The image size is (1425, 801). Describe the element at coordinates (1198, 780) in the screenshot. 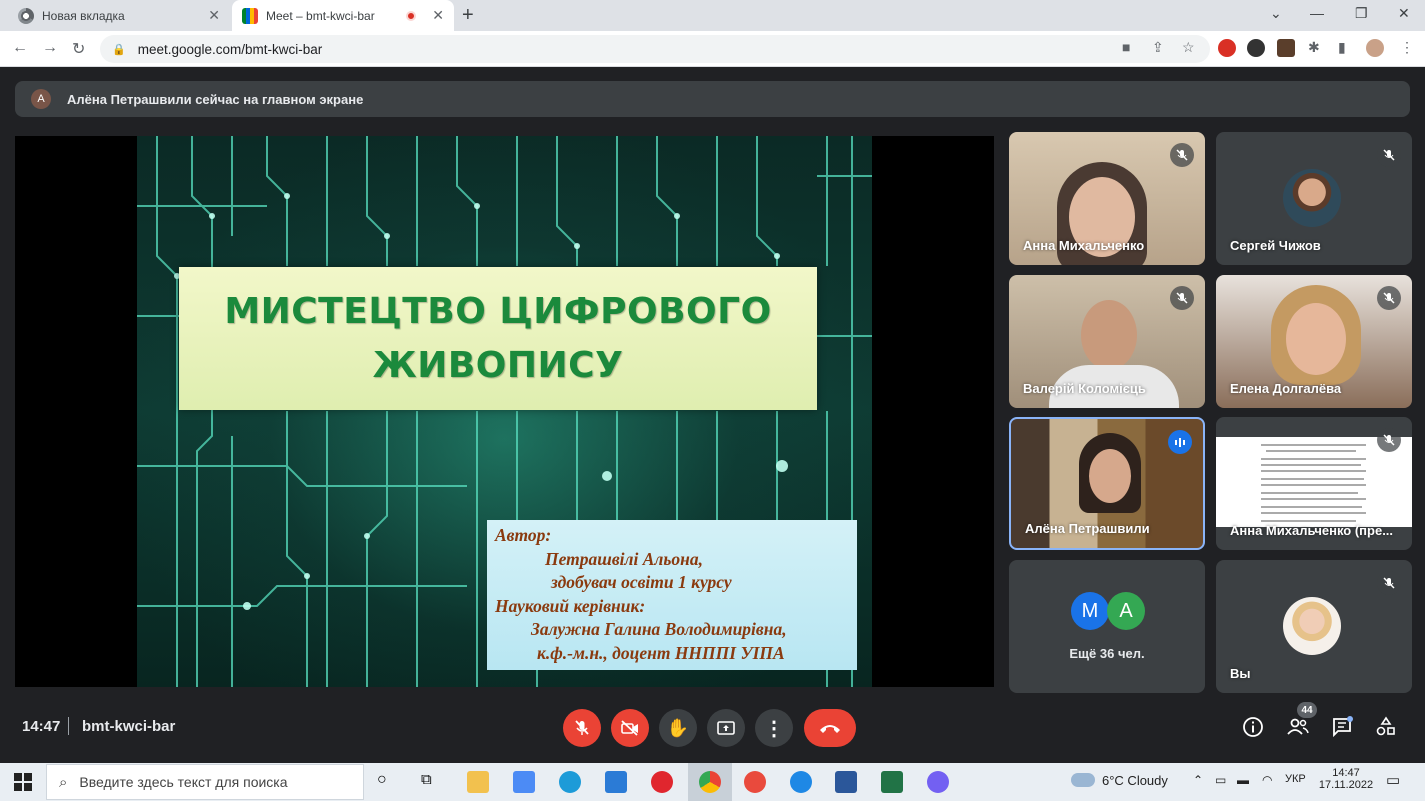

I see `chevron-up-icon: ⌃` at that location.